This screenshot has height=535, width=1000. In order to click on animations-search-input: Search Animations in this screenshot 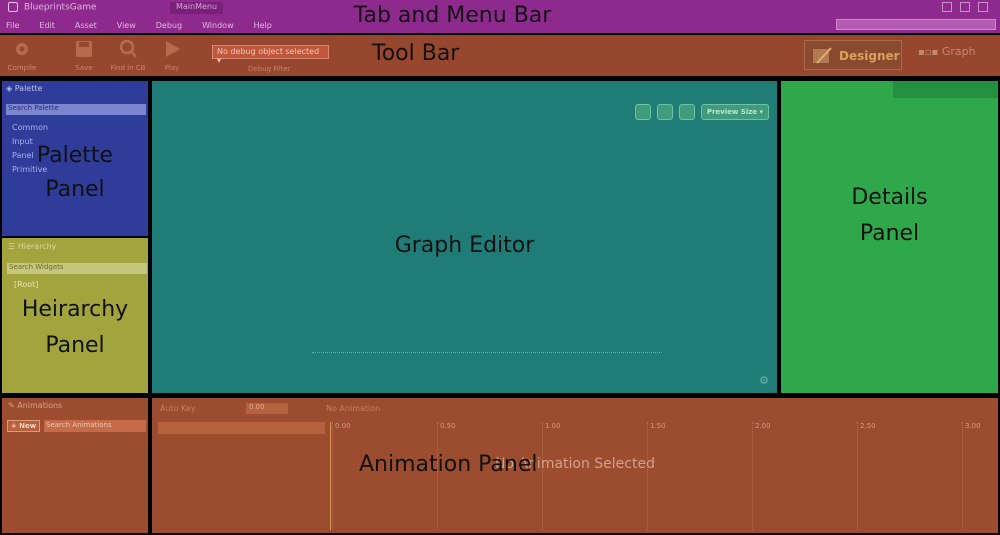, I will do `click(95, 426)`.